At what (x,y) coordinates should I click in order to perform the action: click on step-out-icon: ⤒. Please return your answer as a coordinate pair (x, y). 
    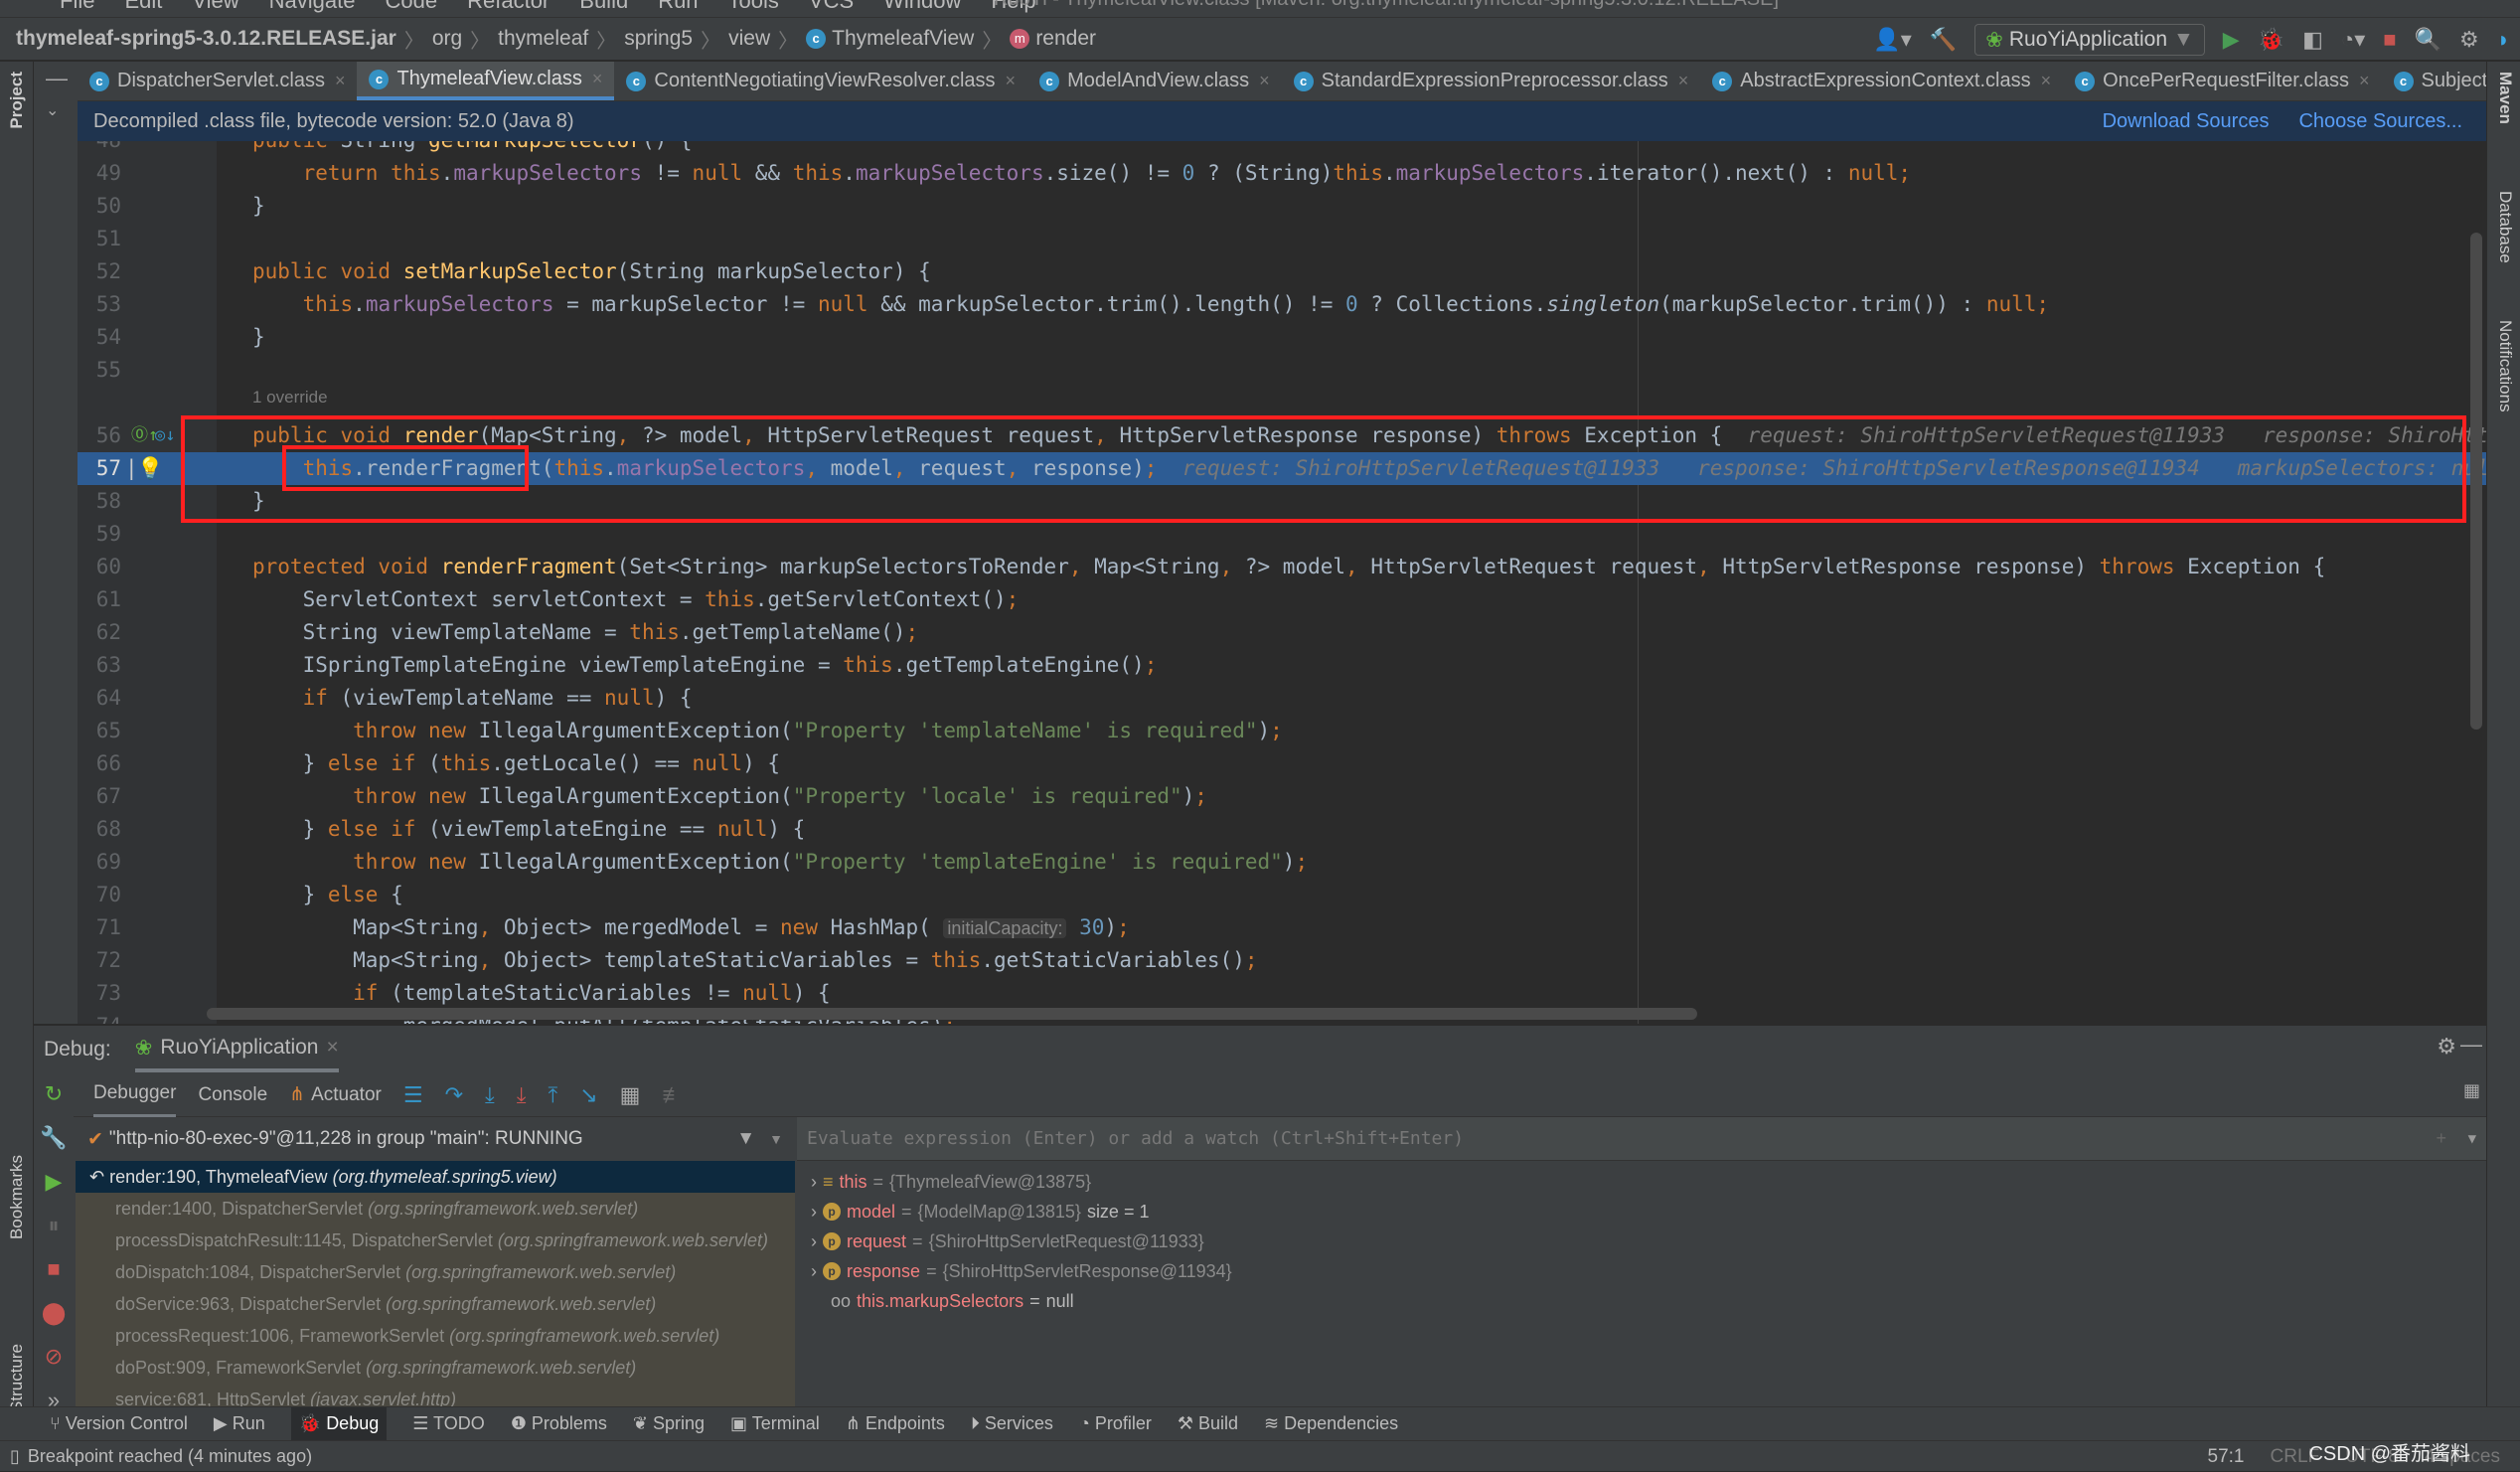
    Looking at the image, I should click on (553, 1094).